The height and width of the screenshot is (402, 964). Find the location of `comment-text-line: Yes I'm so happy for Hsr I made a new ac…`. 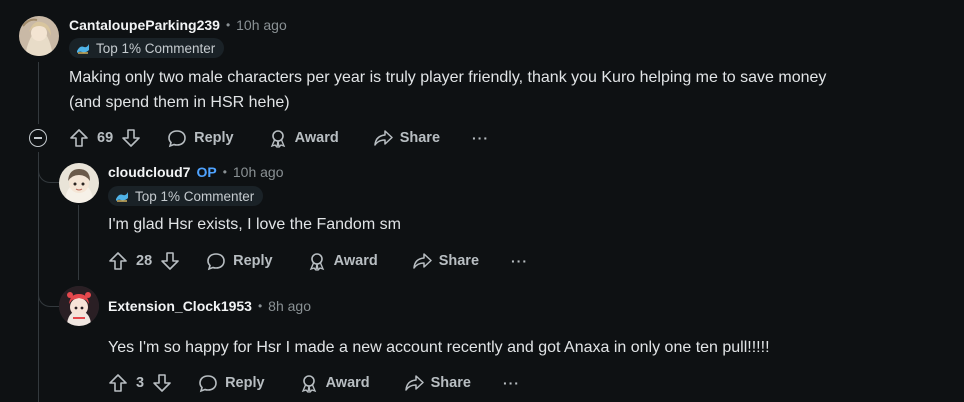

comment-text-line: Yes I'm so happy for Hsr I made a new ac… is located at coordinates (439, 347).